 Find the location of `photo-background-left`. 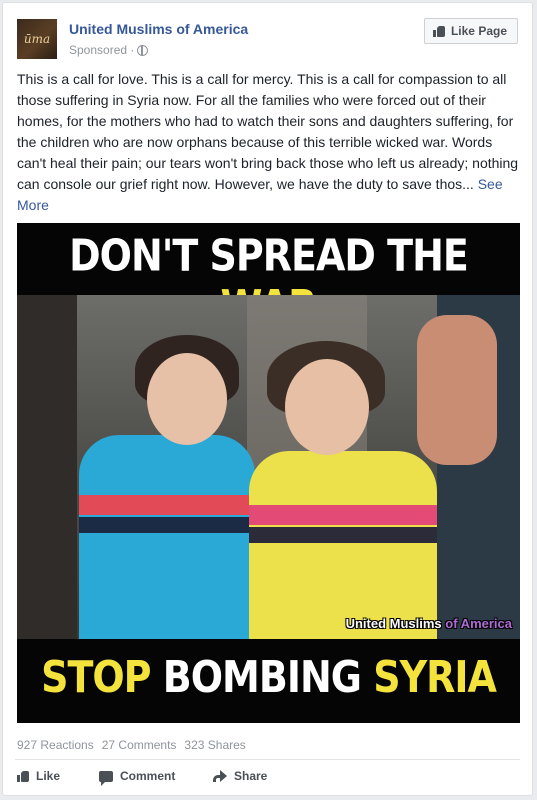

photo-background-left is located at coordinates (47, 467).